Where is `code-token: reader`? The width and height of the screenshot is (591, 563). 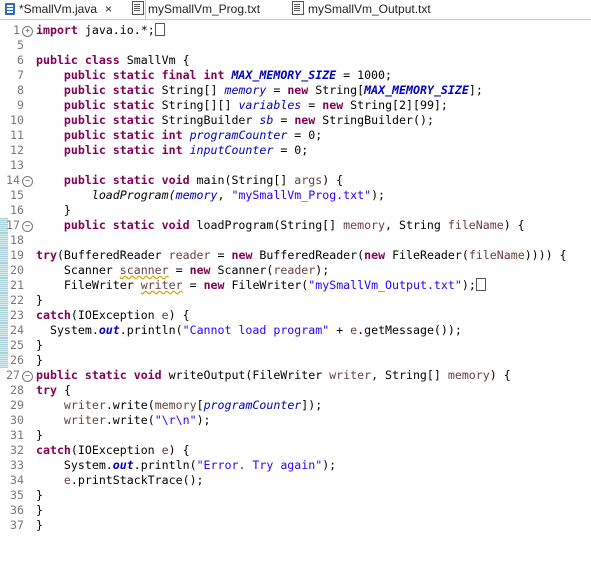 code-token: reader is located at coordinates (189, 255).